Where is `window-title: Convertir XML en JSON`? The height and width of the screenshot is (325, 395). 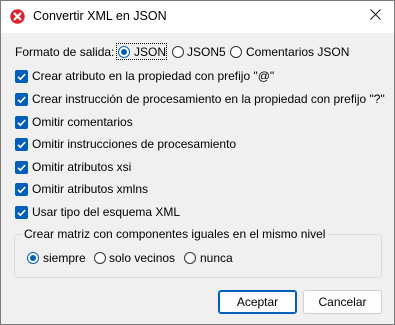
window-title: Convertir XML en JSON is located at coordinates (100, 16).